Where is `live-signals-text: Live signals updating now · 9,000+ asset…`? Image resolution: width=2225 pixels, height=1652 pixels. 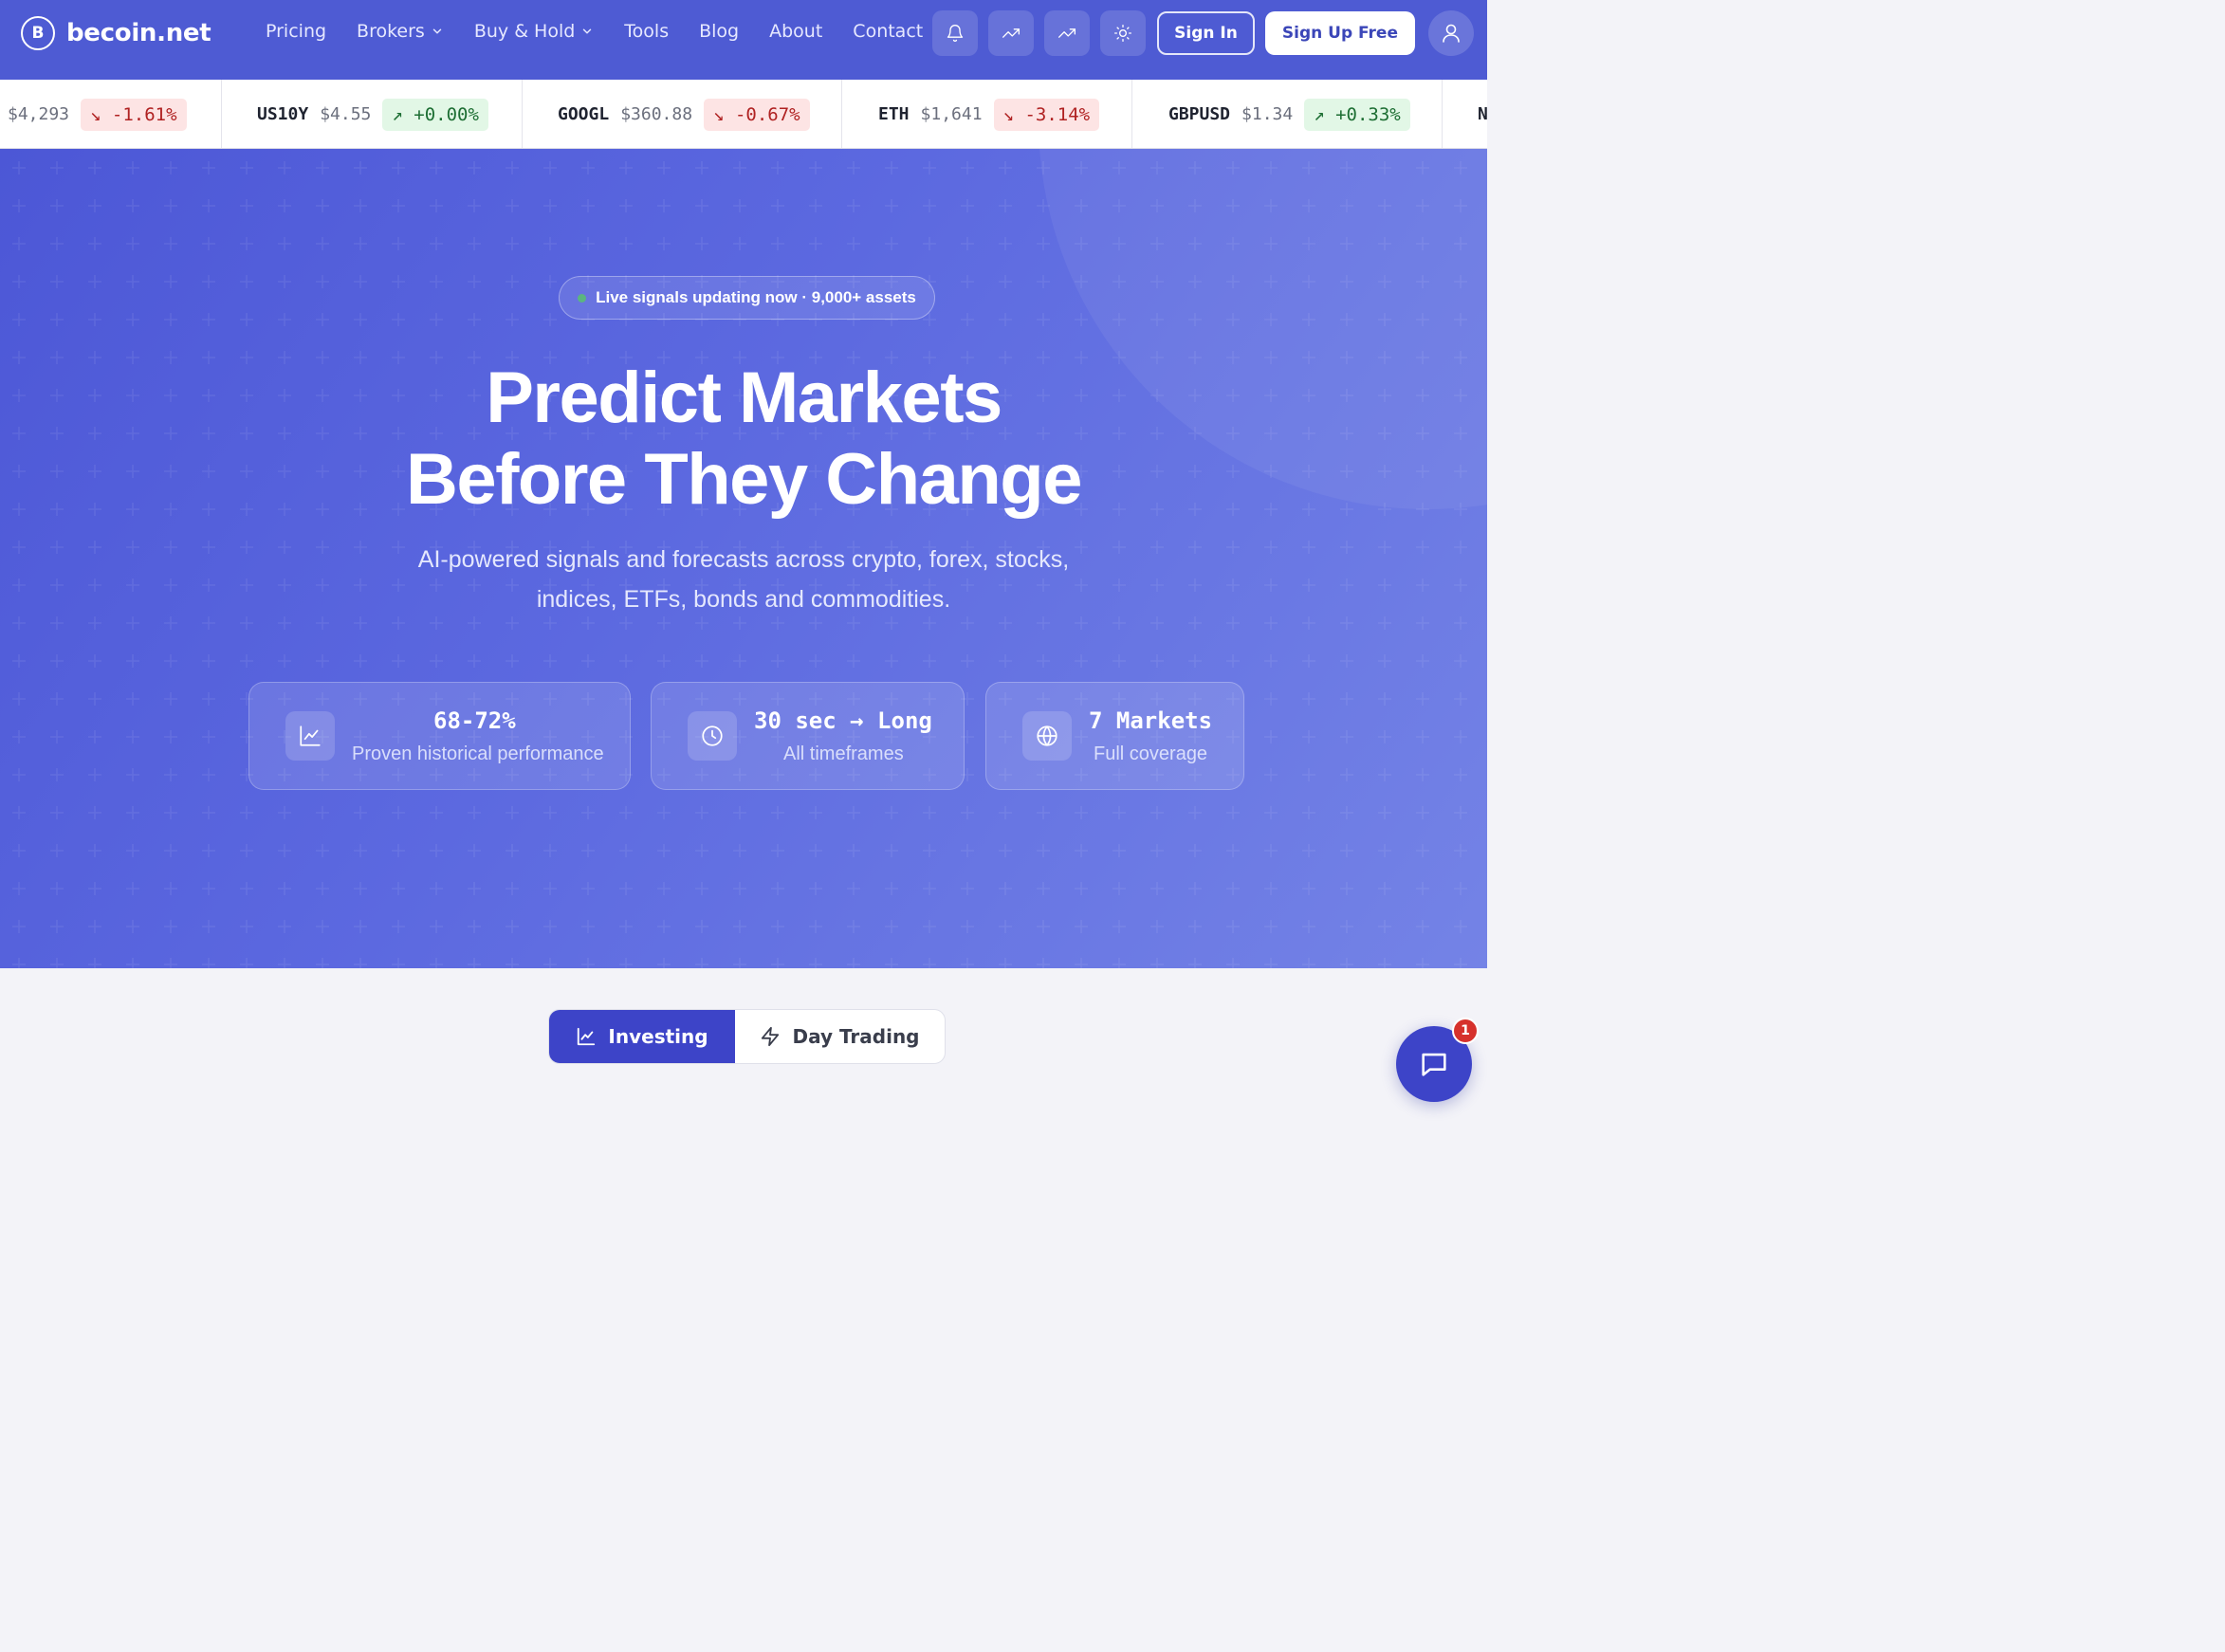 live-signals-text: Live signals updating now · 9,000+ asset… is located at coordinates (756, 297).